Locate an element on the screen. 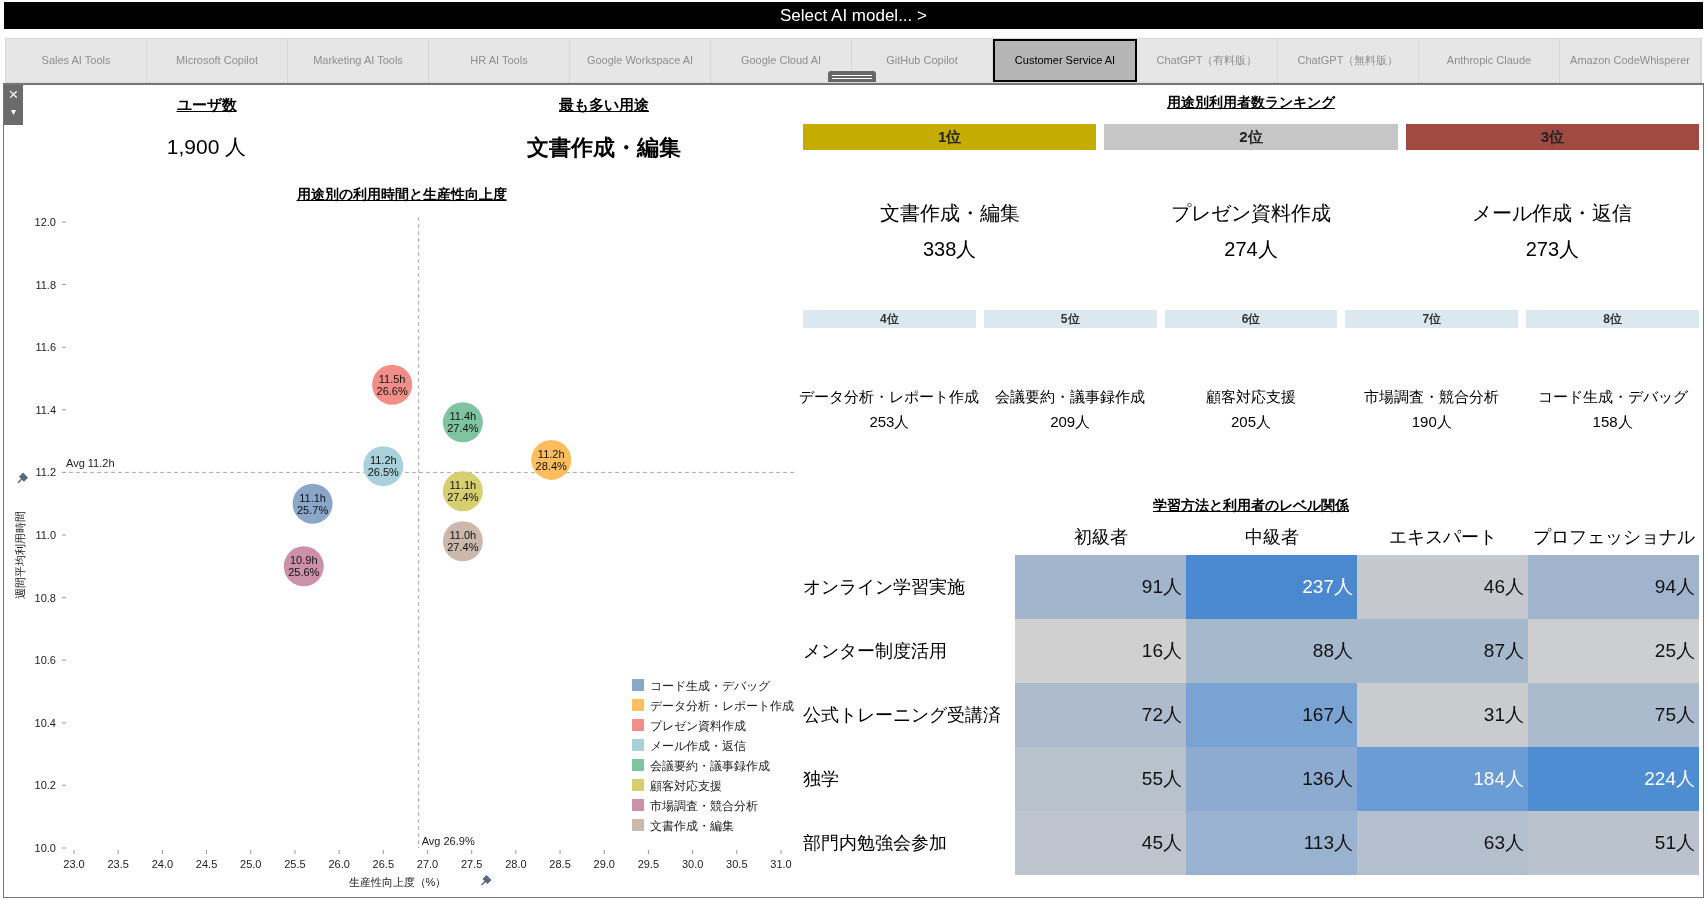 The width and height of the screenshot is (1707, 900). tab: Anthropic Claude is located at coordinates (1489, 60).